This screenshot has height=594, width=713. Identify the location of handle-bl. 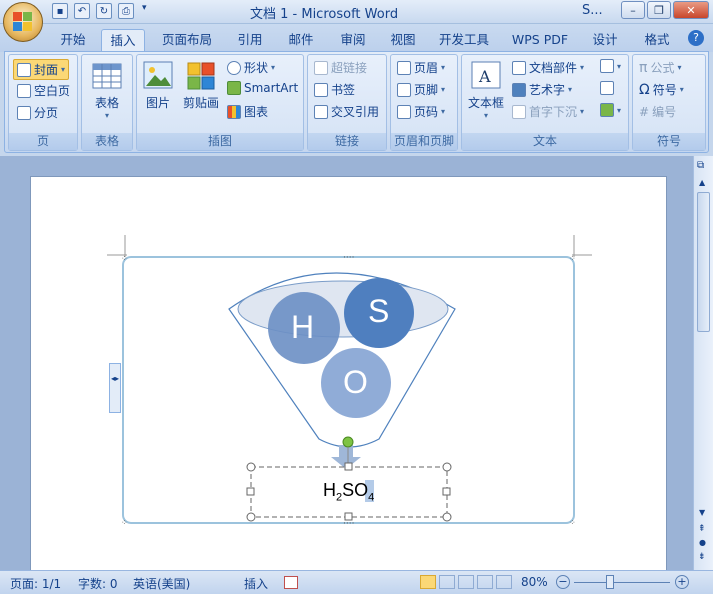
(251, 517).